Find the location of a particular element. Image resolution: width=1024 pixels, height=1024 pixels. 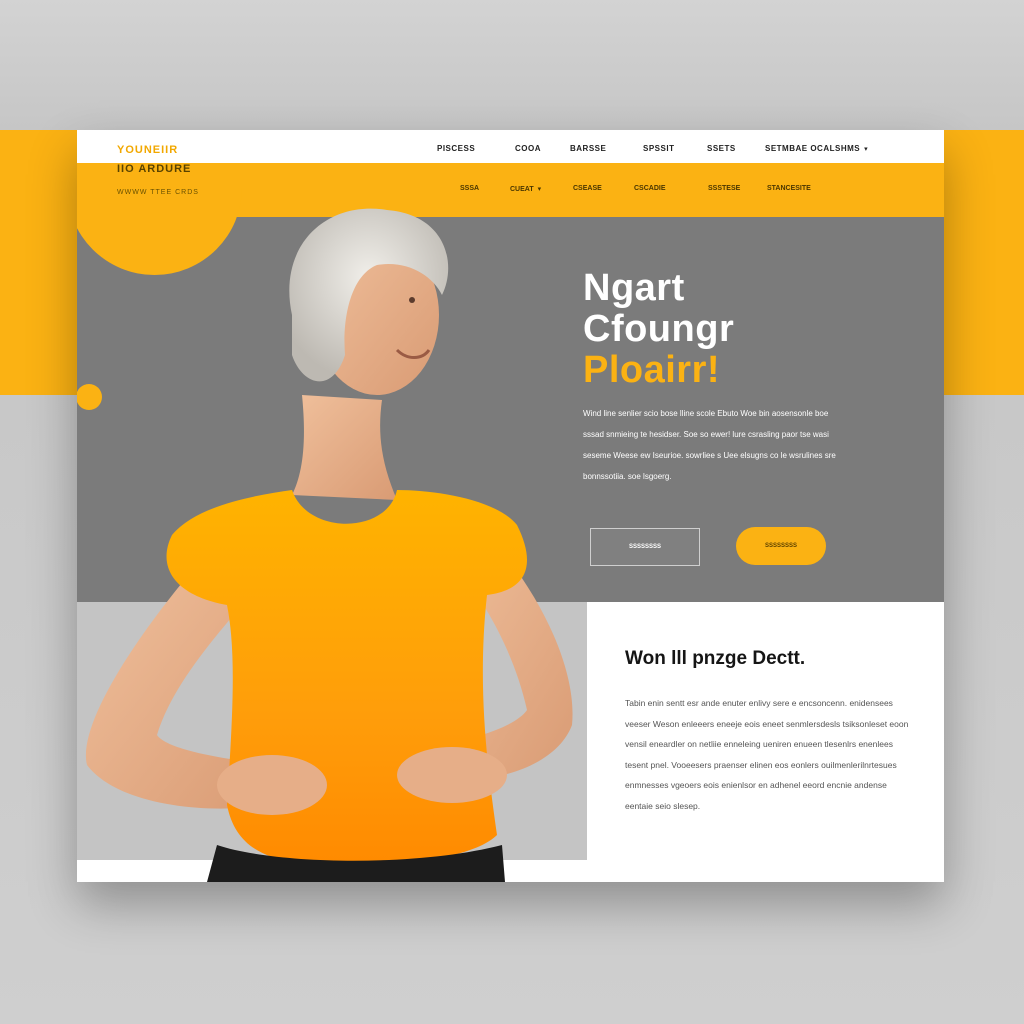

nav-item-3: BARSSE is located at coordinates (588, 148).